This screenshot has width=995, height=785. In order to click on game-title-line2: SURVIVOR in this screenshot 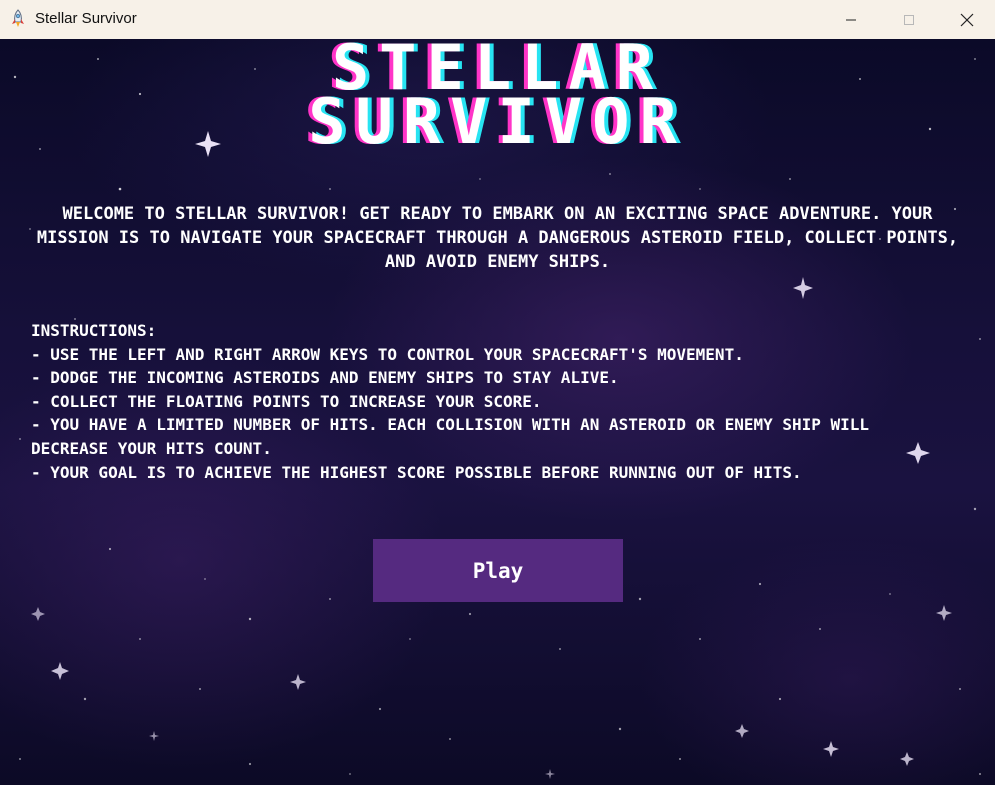, I will do `click(497, 121)`.